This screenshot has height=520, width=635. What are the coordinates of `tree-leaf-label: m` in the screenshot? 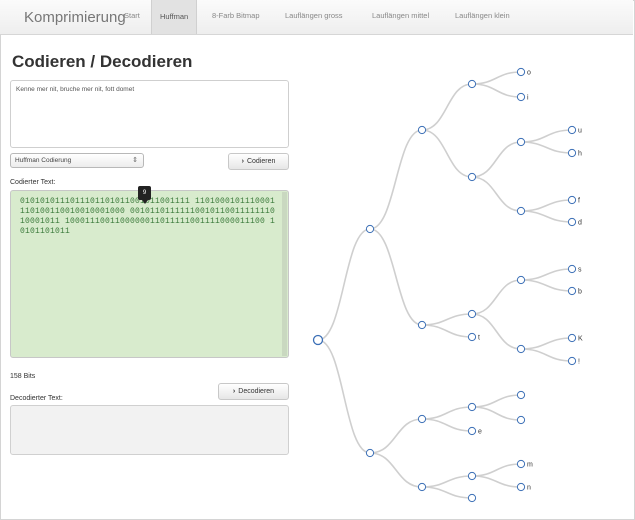 It's located at (530, 465).